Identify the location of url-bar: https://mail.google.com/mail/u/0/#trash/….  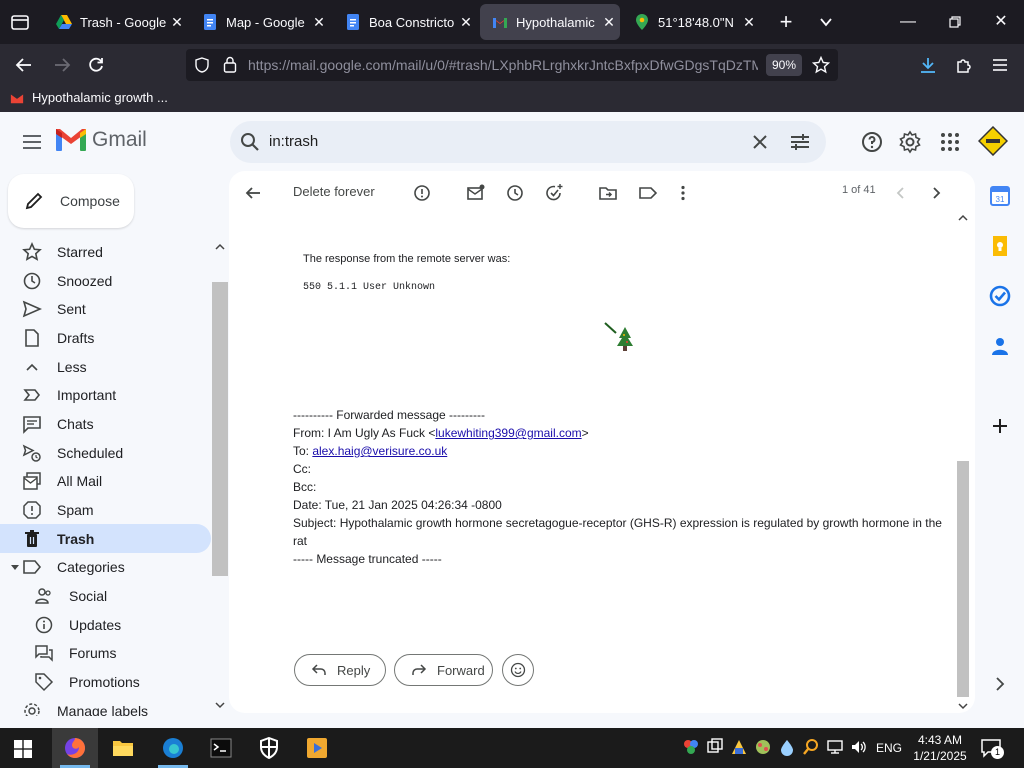
(512, 65).